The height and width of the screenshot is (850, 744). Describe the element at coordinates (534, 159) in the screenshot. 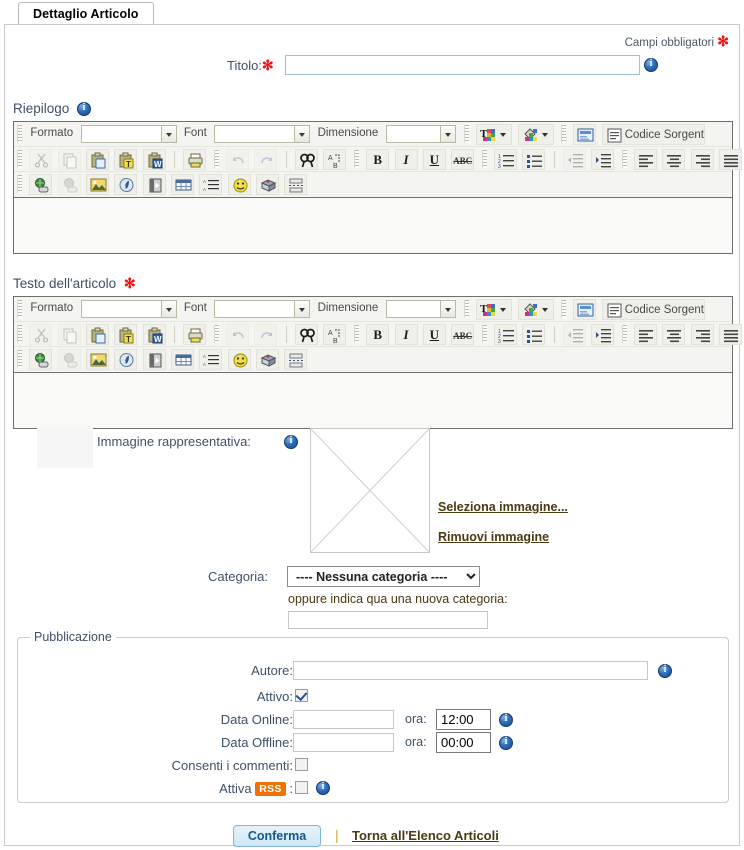

I see `unordered-list-icon` at that location.